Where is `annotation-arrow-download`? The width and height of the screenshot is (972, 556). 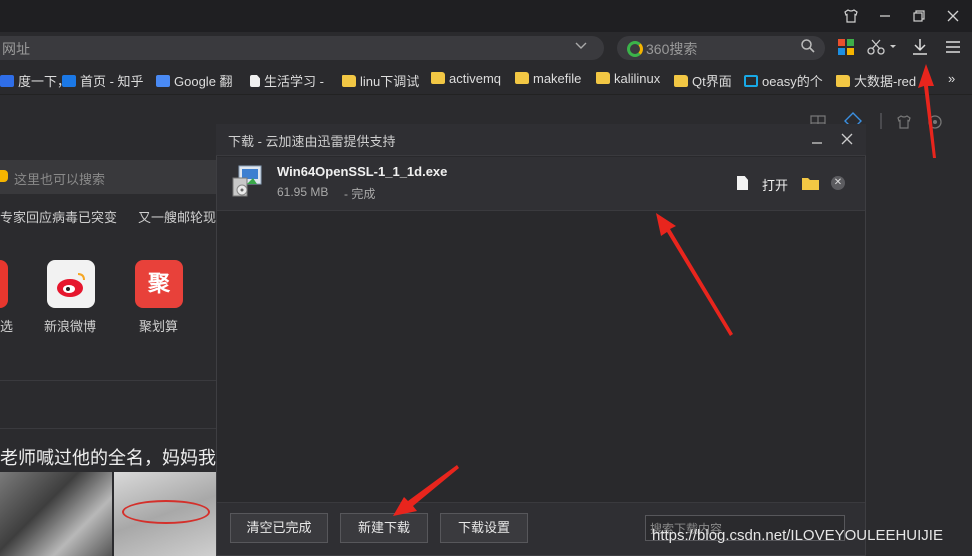 annotation-arrow-download is located at coordinates (927, 111).